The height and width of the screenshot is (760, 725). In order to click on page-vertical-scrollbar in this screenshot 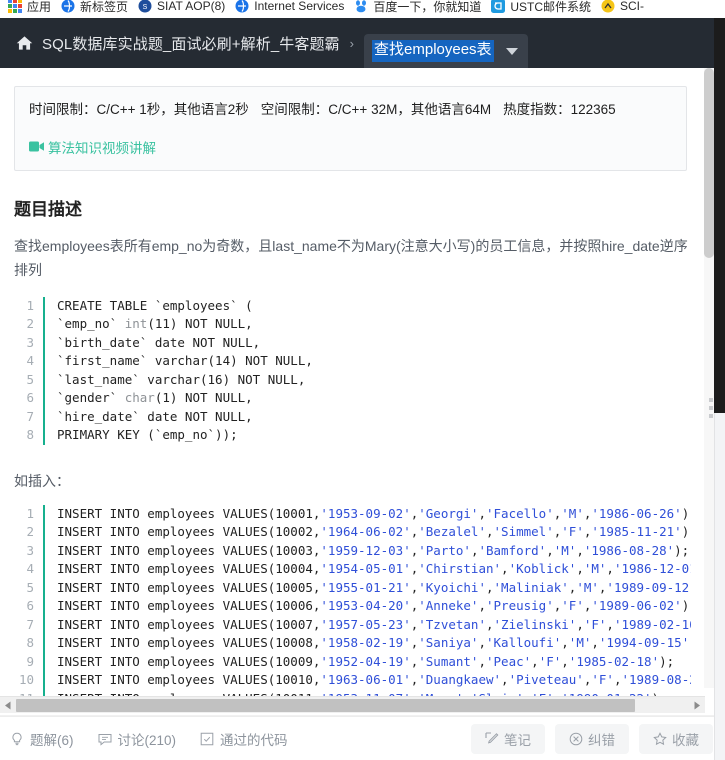, I will do `click(709, 378)`.